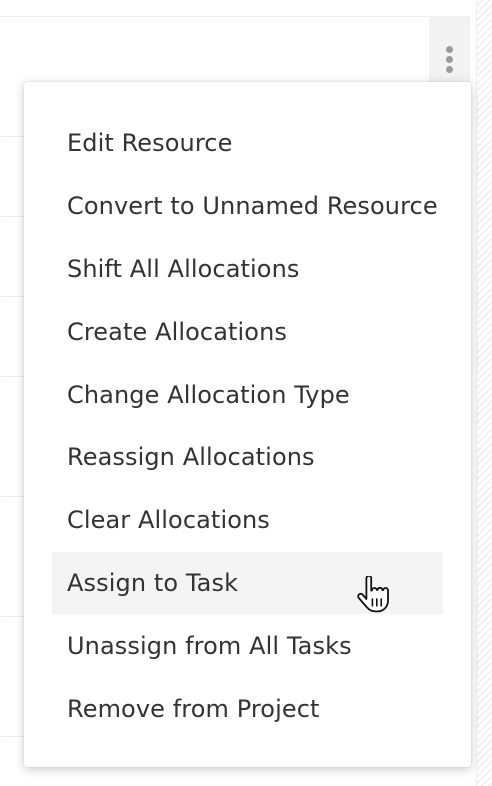 The width and height of the screenshot is (492, 786). What do you see at coordinates (247, 269) in the screenshot?
I see `menu-item-shift-all-allocations: Shift All Allocations` at bounding box center [247, 269].